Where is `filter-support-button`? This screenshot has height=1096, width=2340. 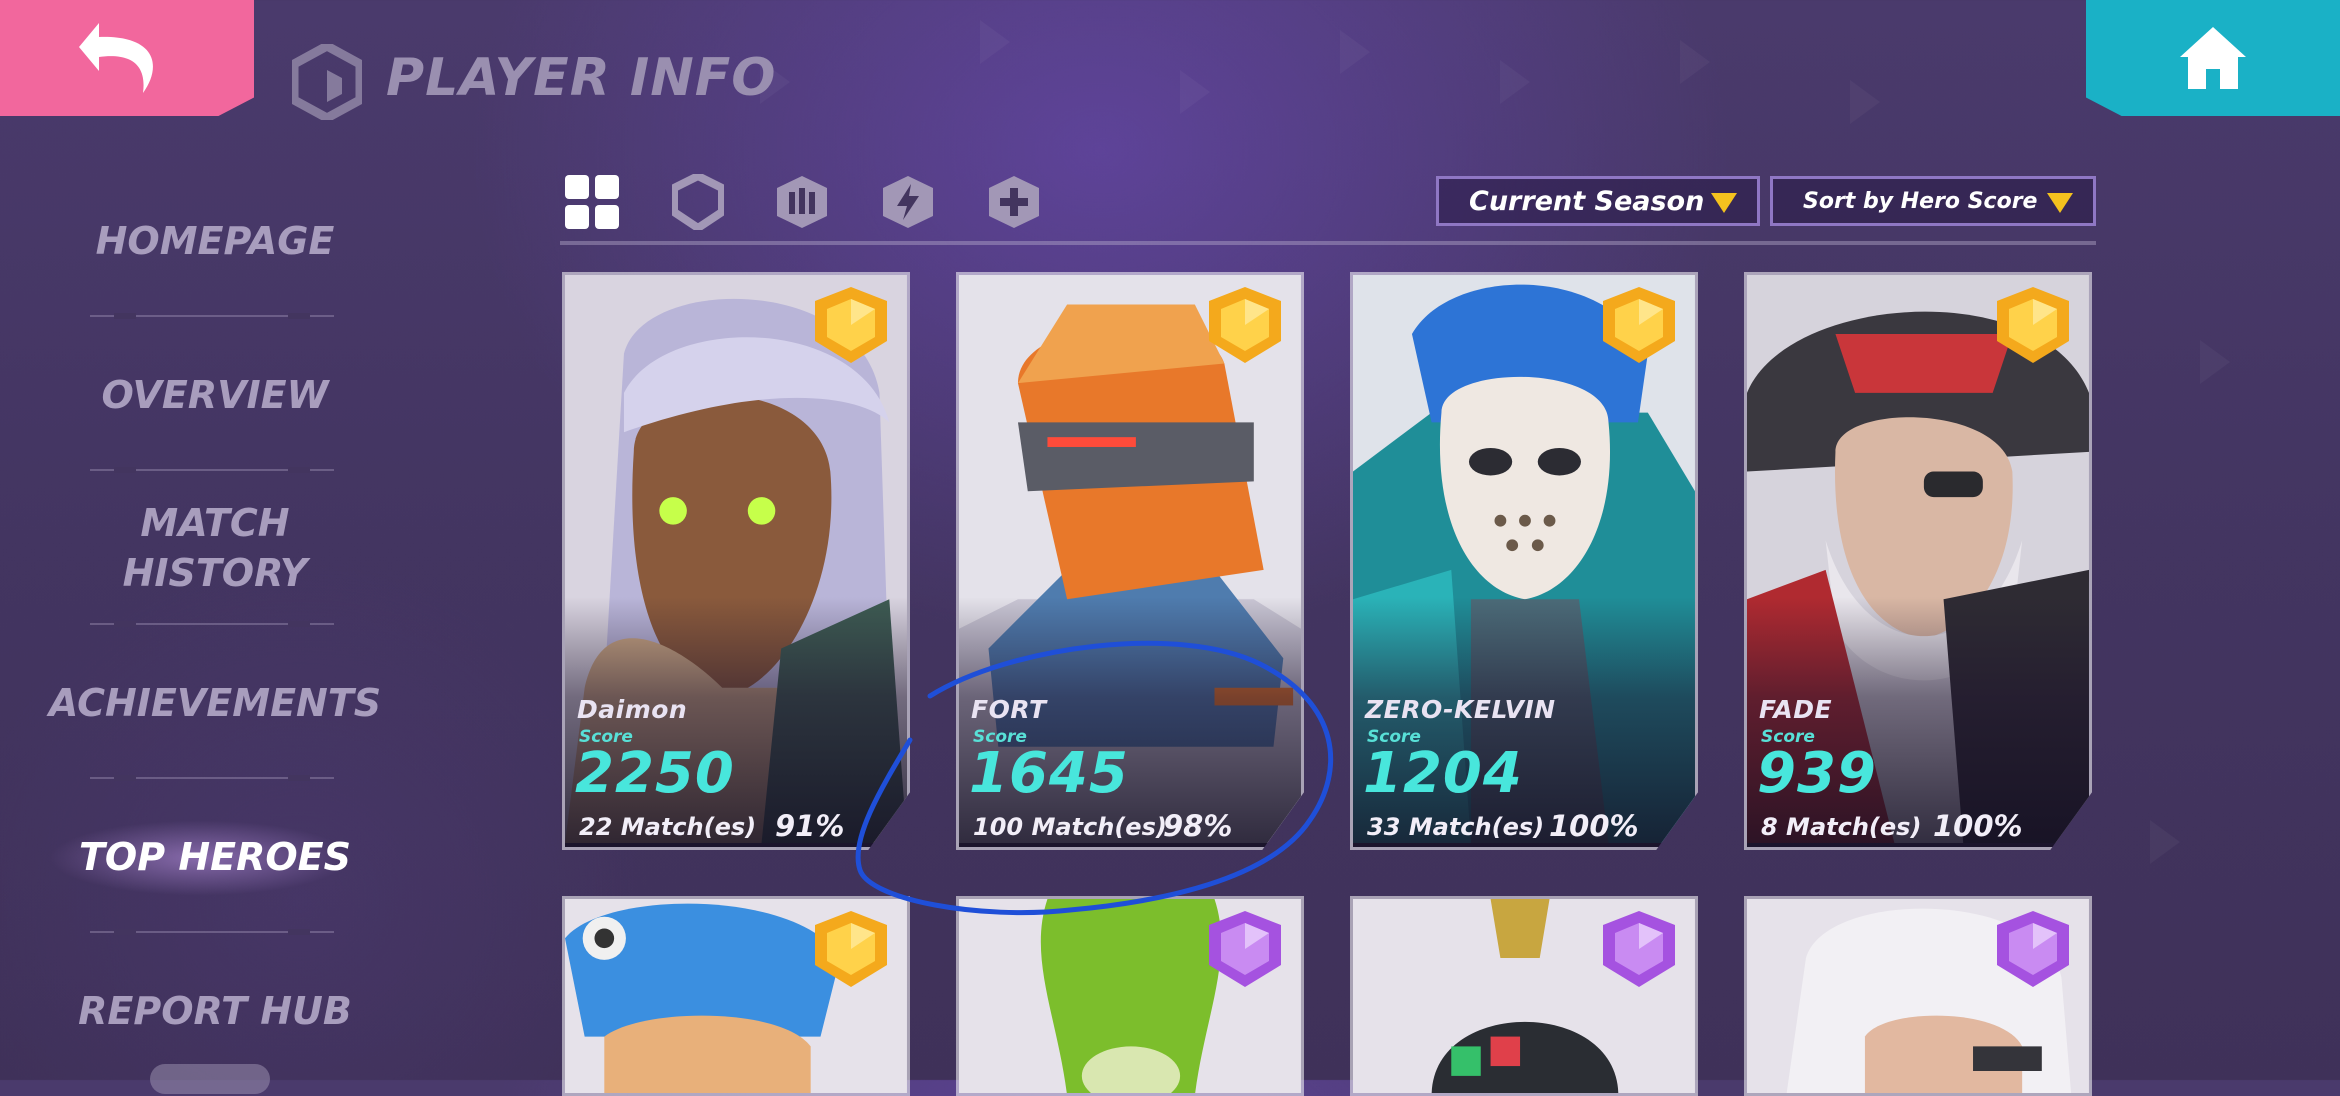
filter-support-button is located at coordinates (1014, 202).